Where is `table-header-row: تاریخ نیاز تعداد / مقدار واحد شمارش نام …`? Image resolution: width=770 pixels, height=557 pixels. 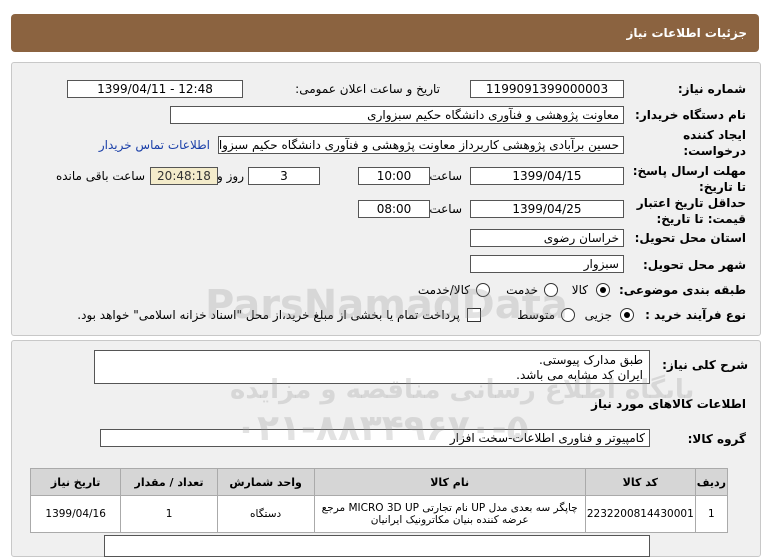 table-header-row: تاریخ نیاز تعداد / مقدار واحد شمارش نام … is located at coordinates (379, 482).